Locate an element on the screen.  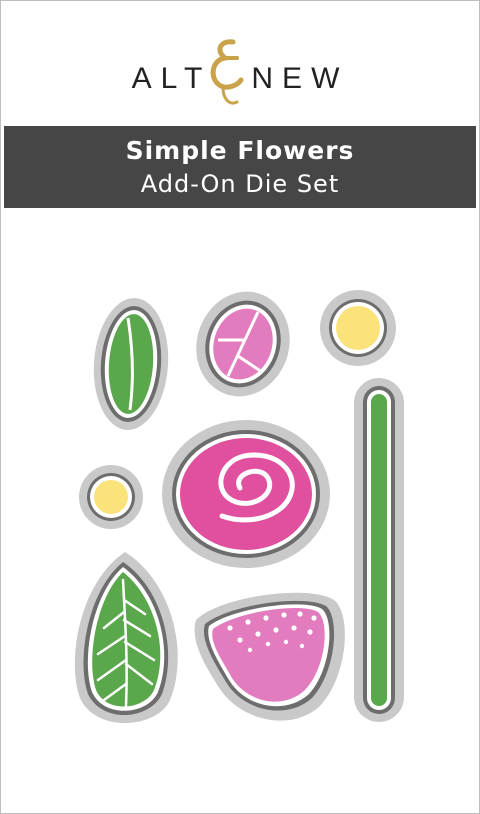
dot-small-die is located at coordinates (111, 497).